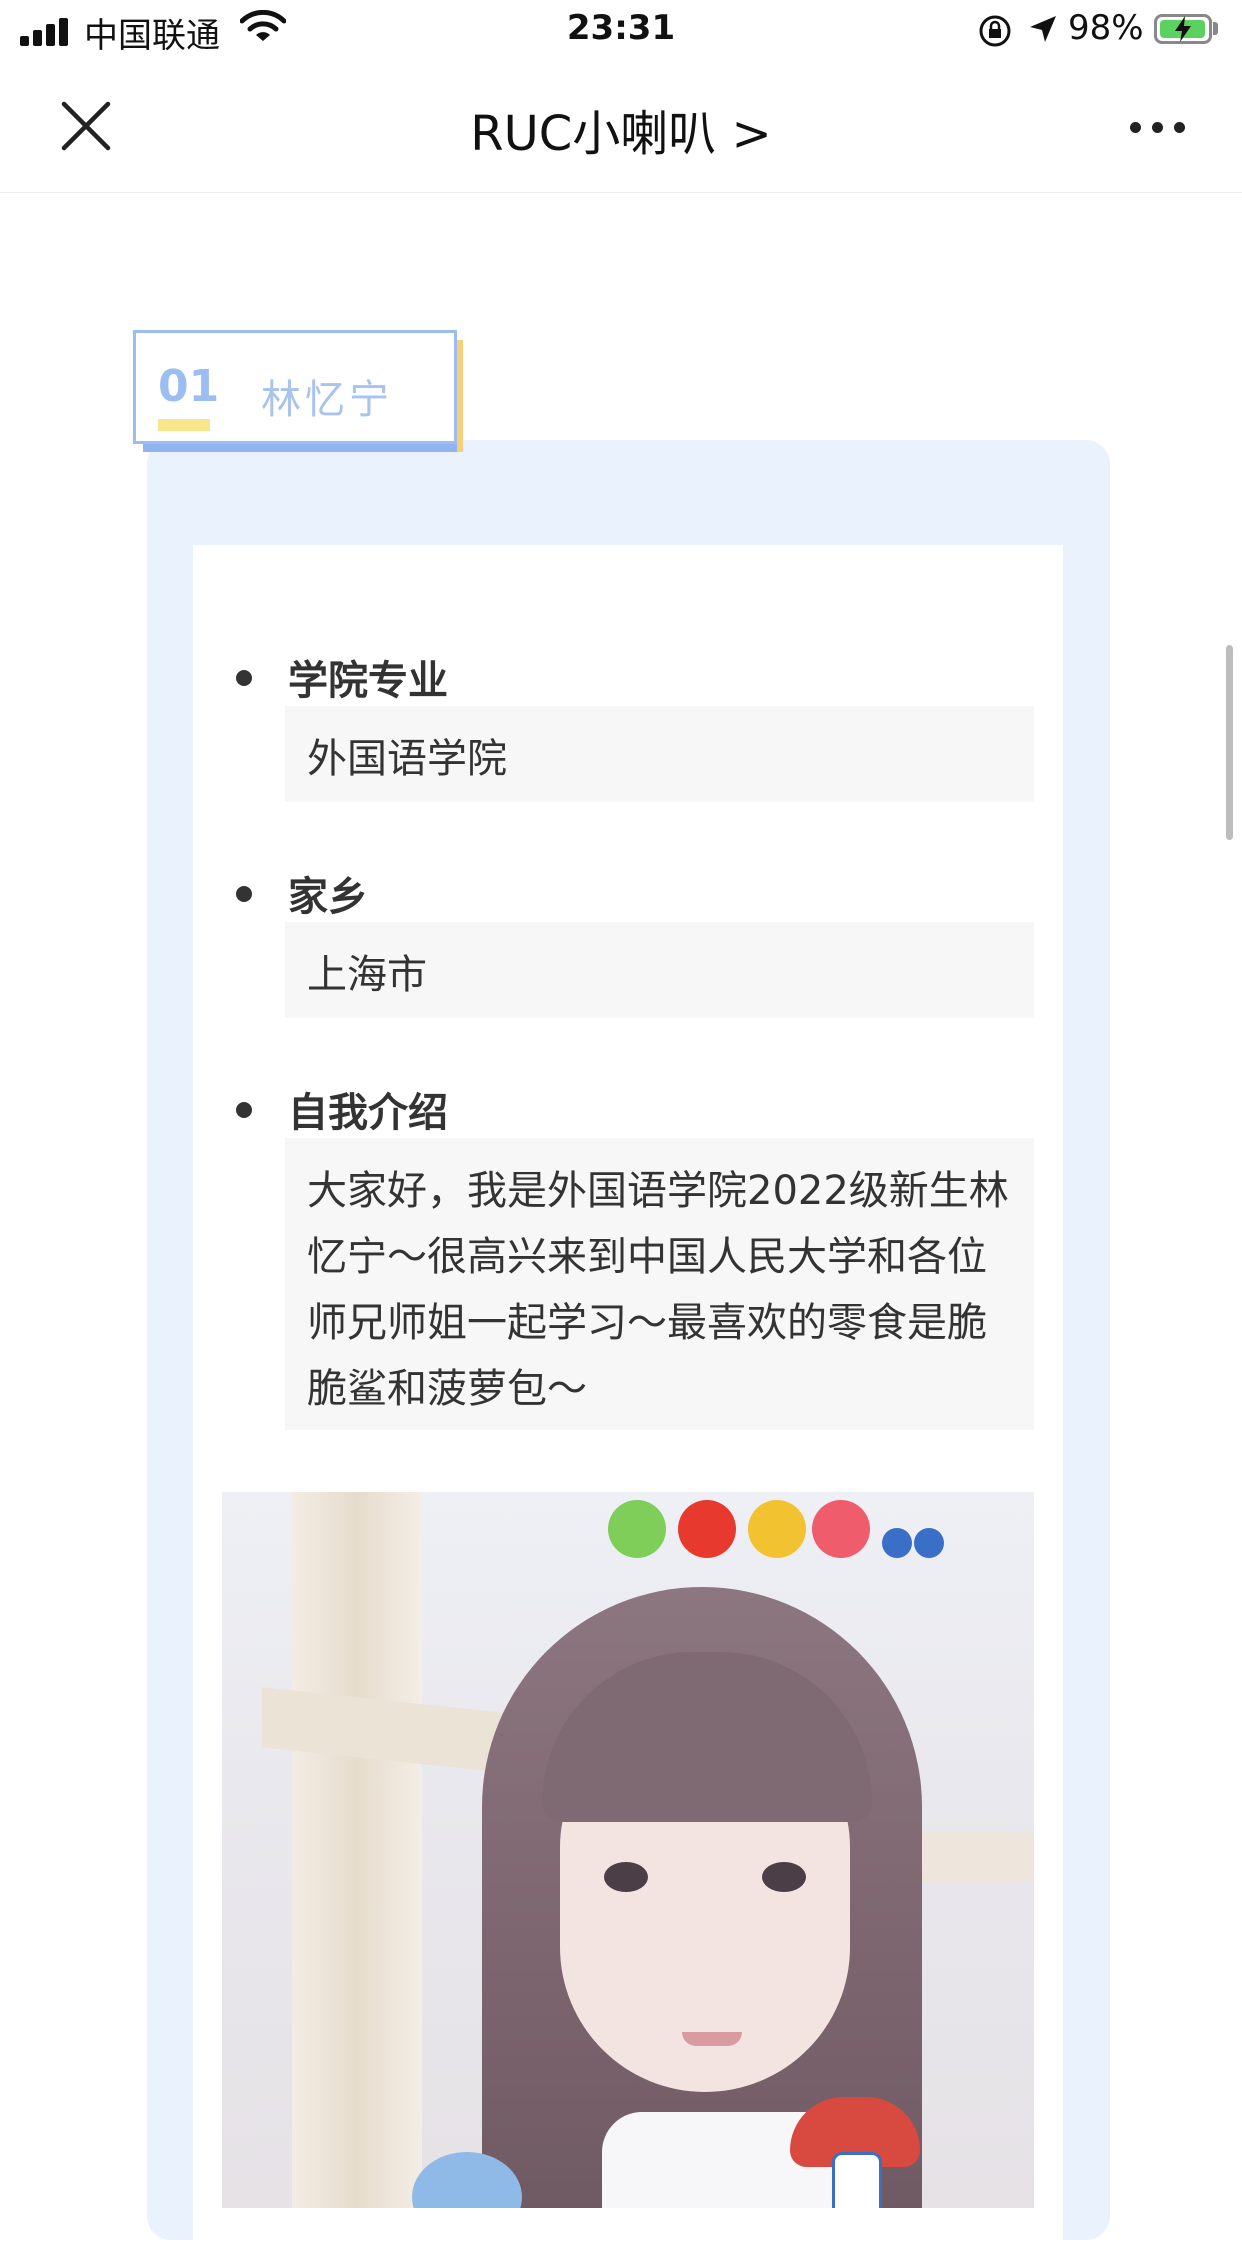  What do you see at coordinates (621, 31) in the screenshot?
I see `status-bar: 中国联通 23:31 98%` at bounding box center [621, 31].